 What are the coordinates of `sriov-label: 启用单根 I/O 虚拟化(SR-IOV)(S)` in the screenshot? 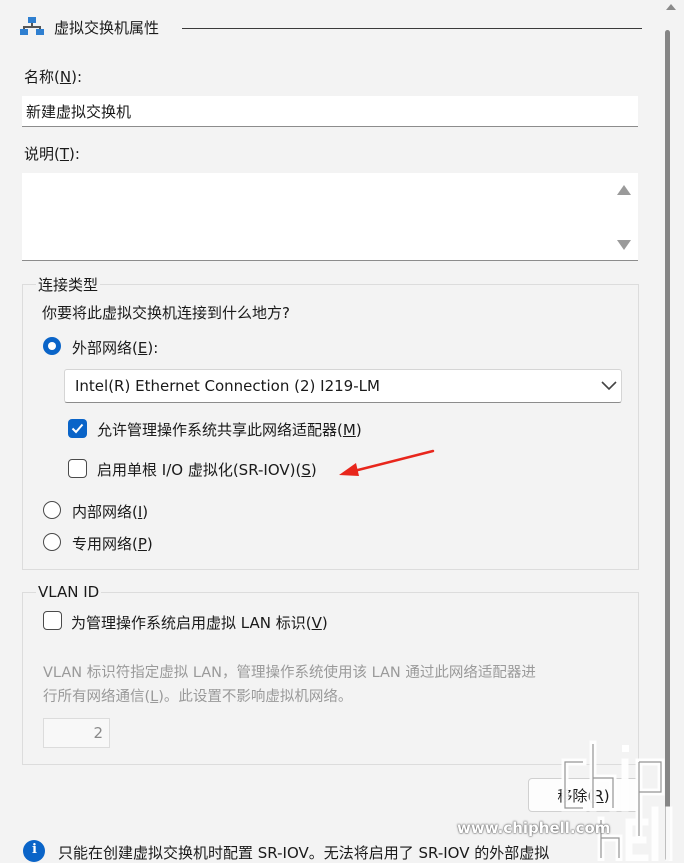 It's located at (207, 470).